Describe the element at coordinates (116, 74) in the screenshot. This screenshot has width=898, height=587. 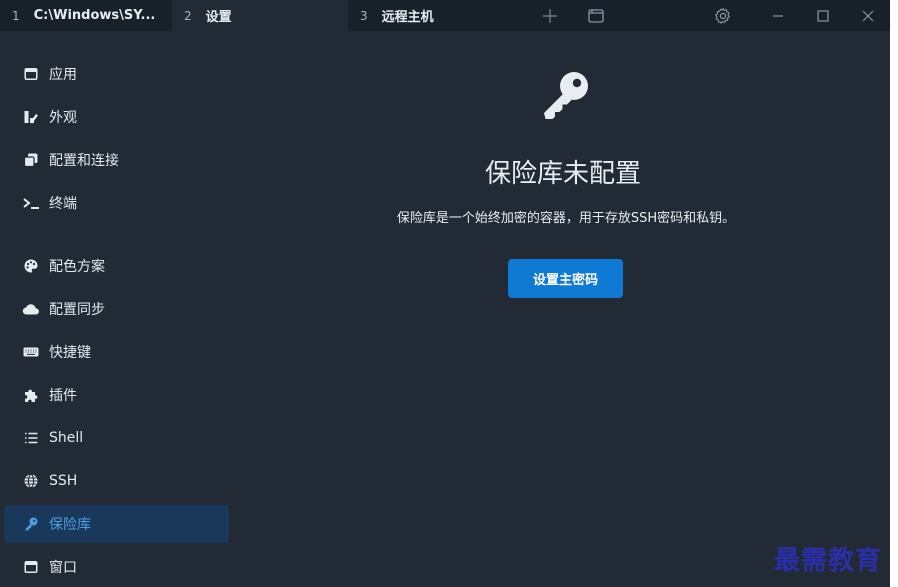
I see `sidebar-item-application: 应用` at that location.